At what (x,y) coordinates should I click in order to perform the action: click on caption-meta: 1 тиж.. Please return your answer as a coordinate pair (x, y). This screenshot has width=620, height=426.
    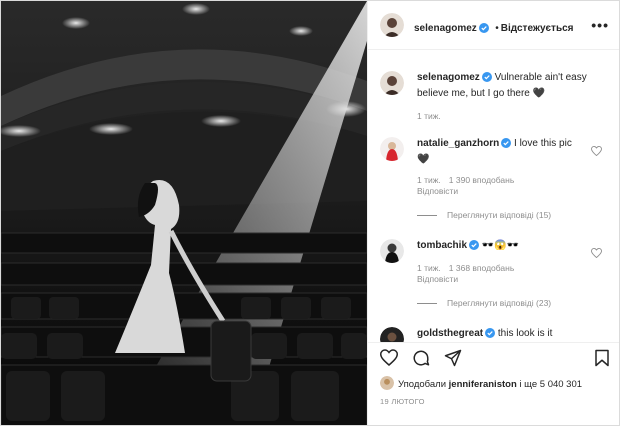
    Looking at the image, I should click on (433, 116).